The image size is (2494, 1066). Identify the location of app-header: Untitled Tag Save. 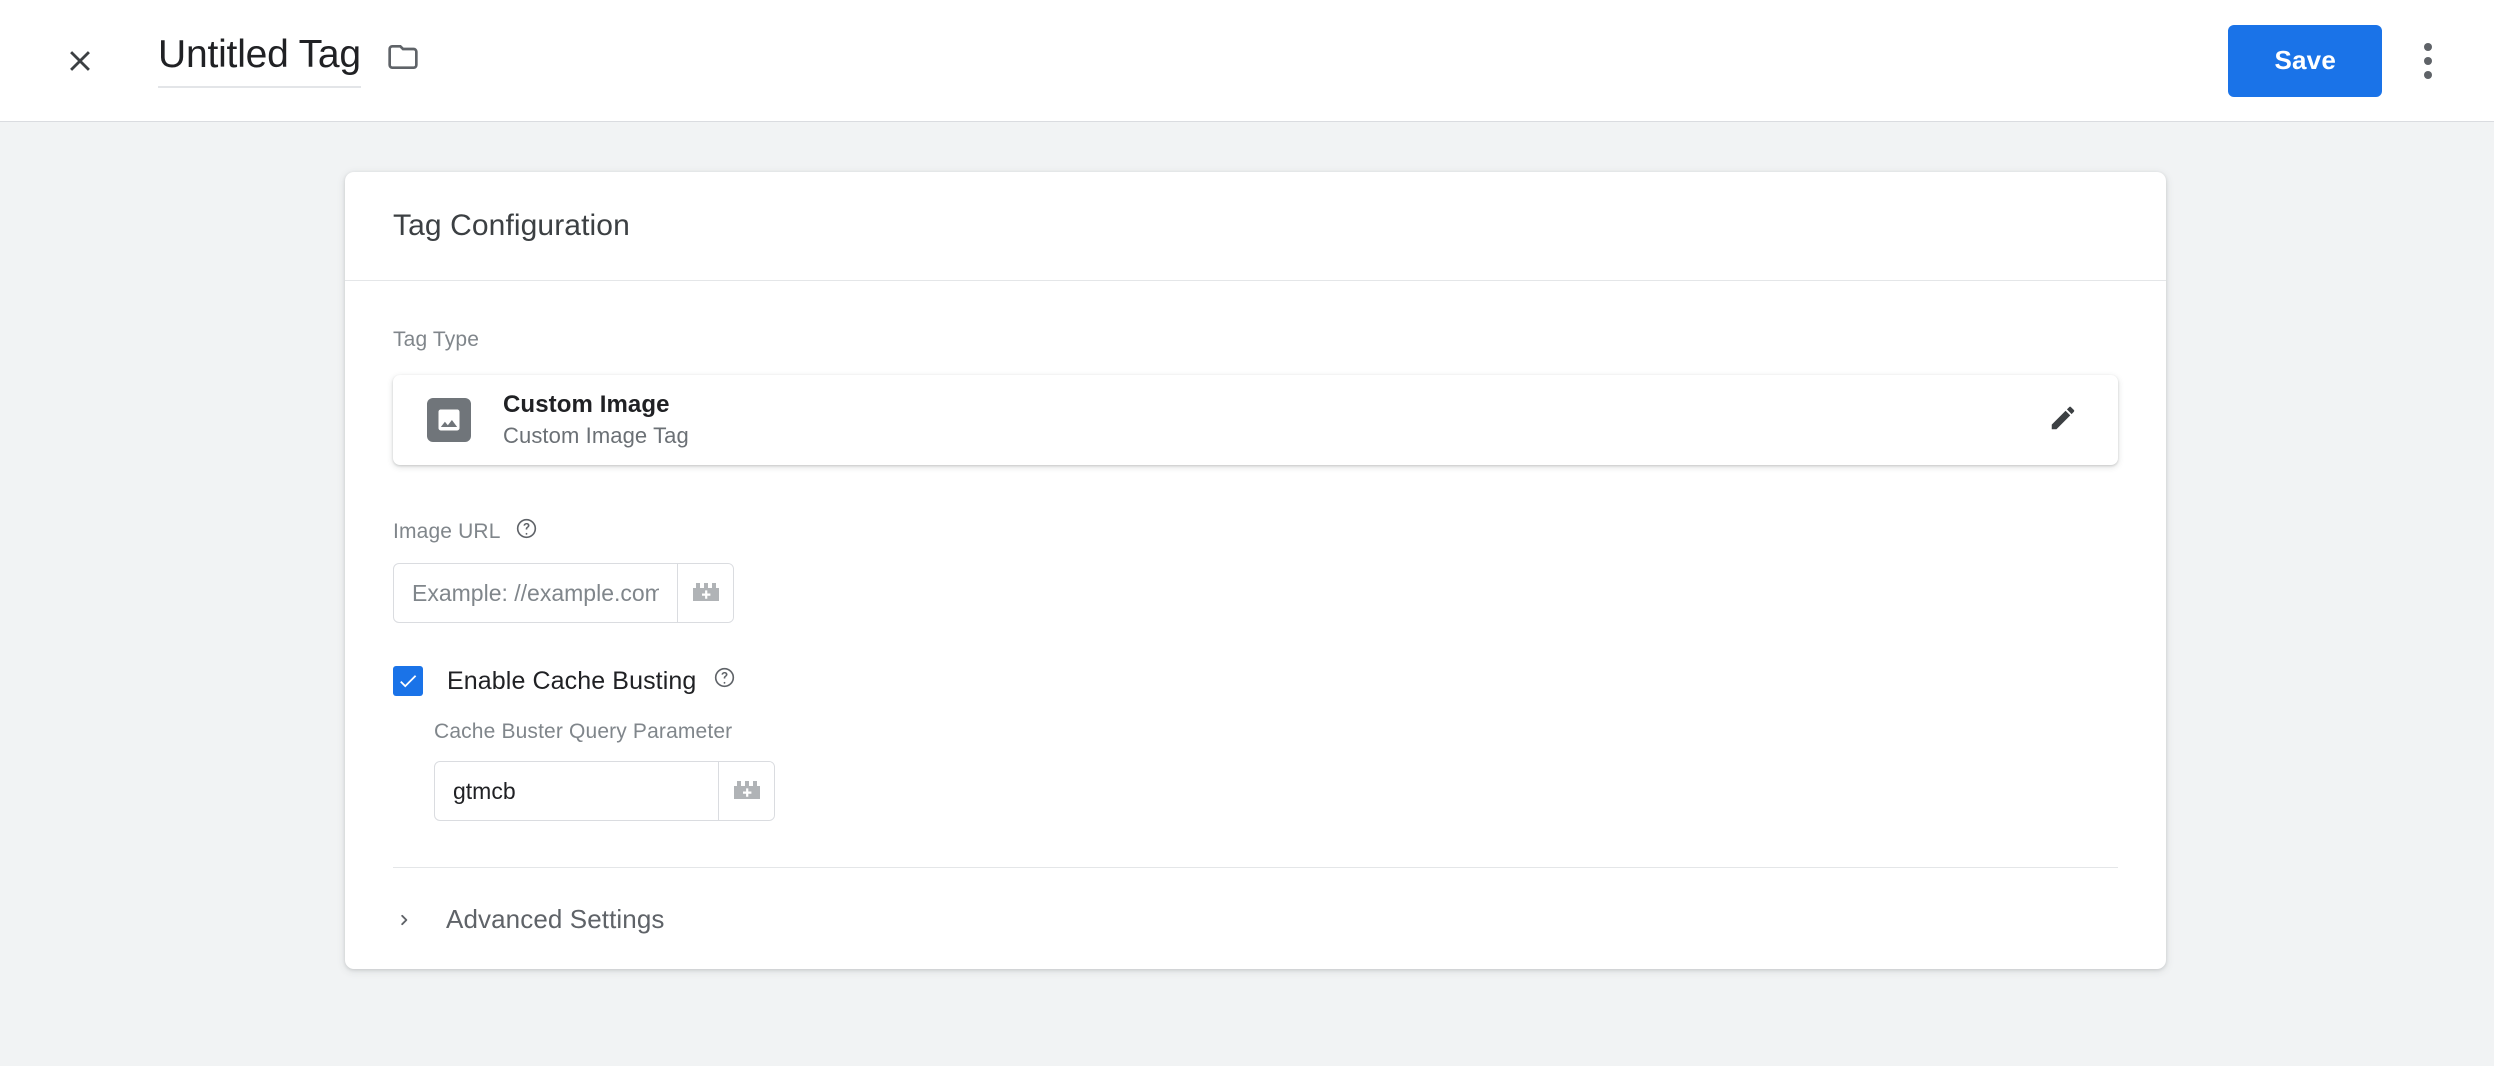
(1247, 61).